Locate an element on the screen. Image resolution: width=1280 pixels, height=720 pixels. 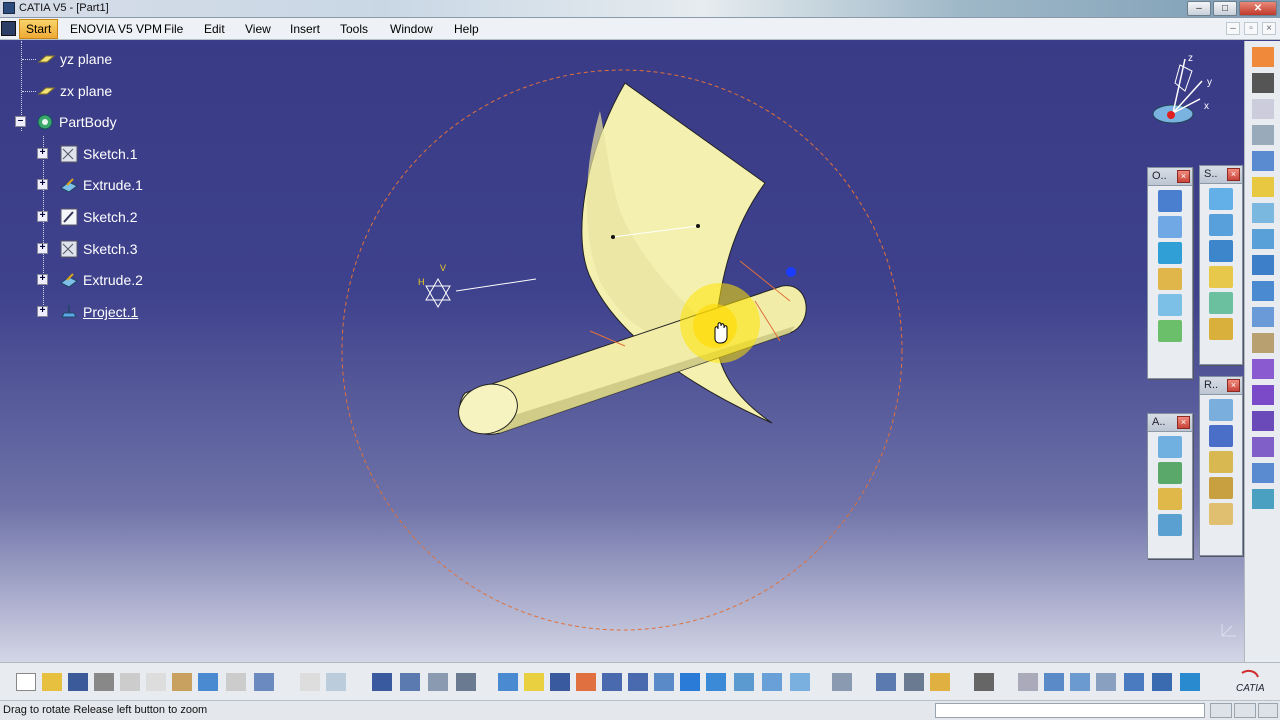
sweep-icon is located at coordinates (1262, 421).